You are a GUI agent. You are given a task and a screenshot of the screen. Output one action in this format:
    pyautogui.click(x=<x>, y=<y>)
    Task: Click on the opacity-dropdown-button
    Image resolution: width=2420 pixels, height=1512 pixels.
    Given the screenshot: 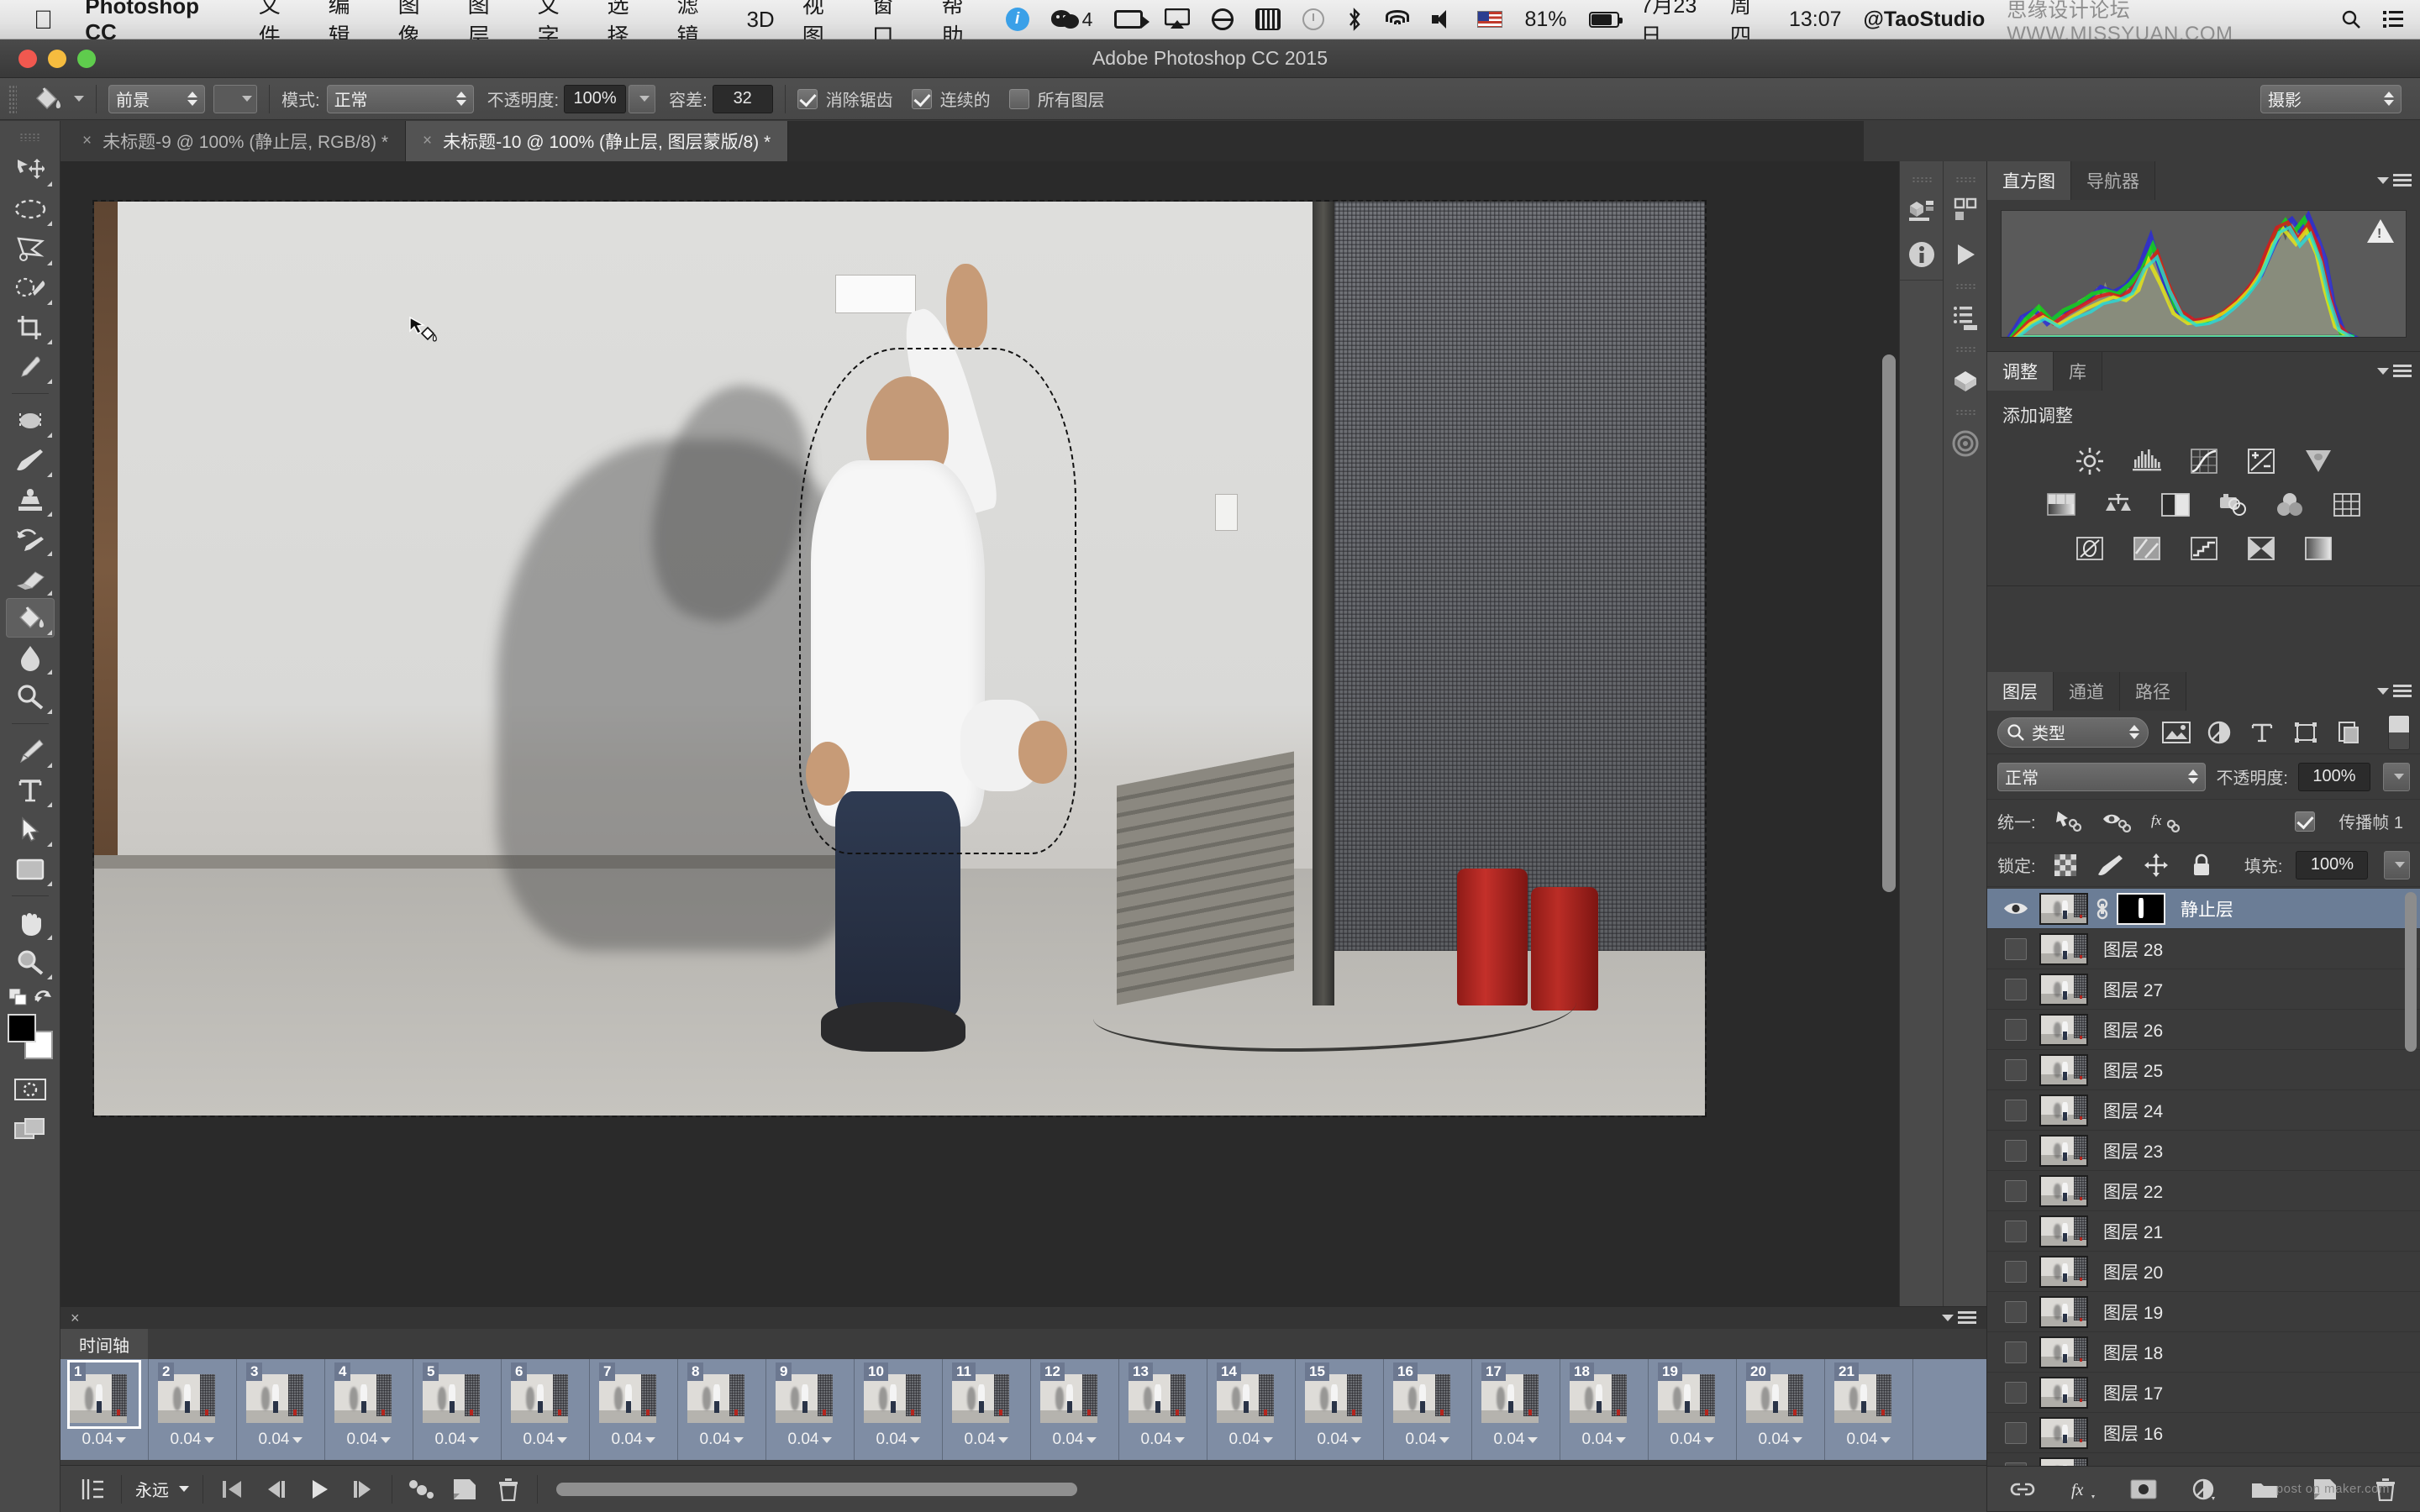 What is the action you would take?
    pyautogui.click(x=643, y=98)
    